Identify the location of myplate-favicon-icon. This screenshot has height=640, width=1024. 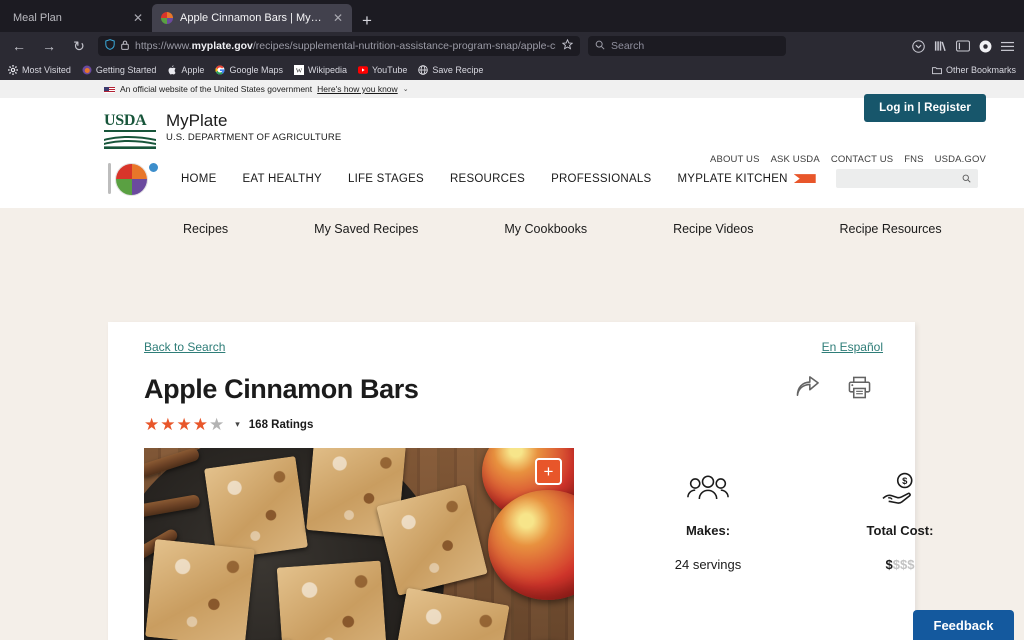
(167, 18).